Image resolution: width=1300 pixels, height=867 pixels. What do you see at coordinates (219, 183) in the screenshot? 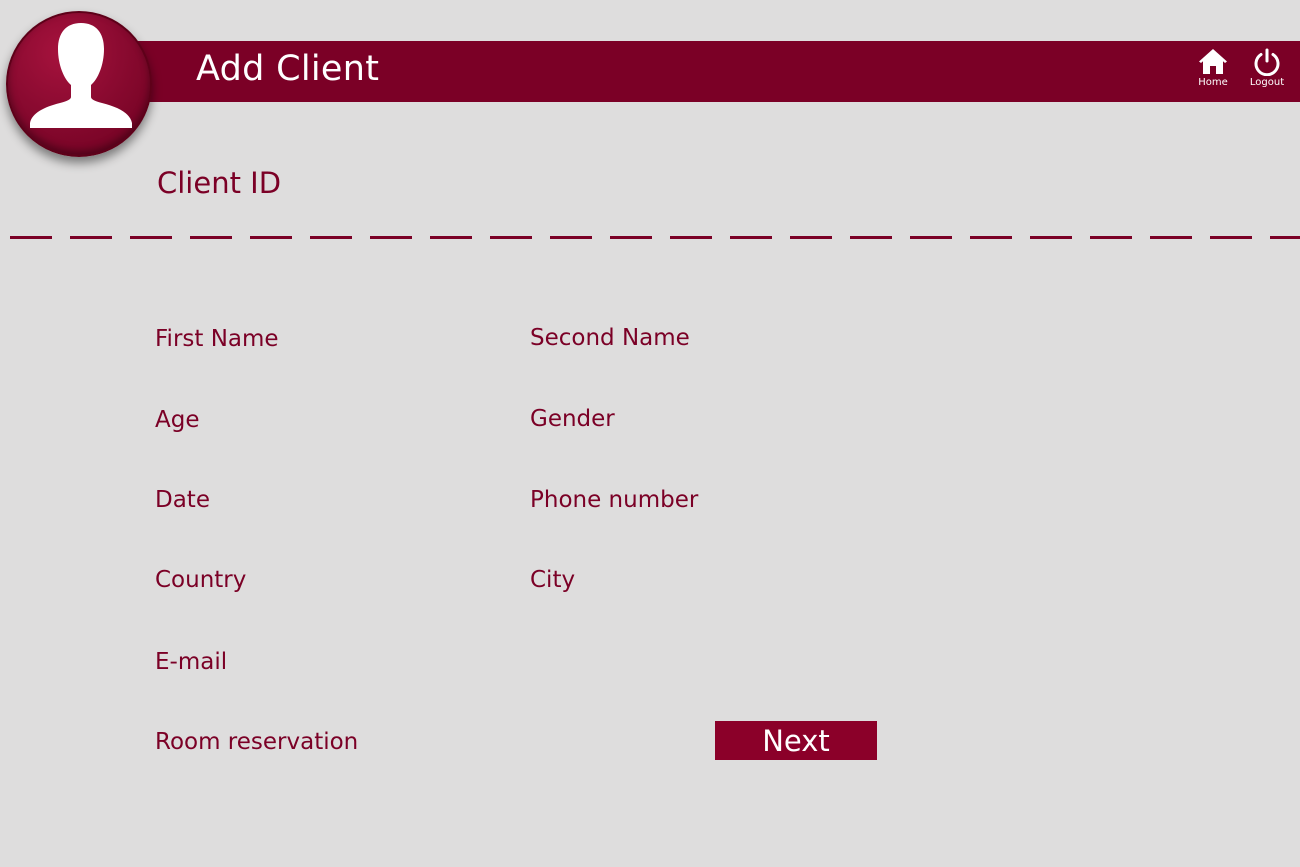
I see `client-id-label: Client ID` at bounding box center [219, 183].